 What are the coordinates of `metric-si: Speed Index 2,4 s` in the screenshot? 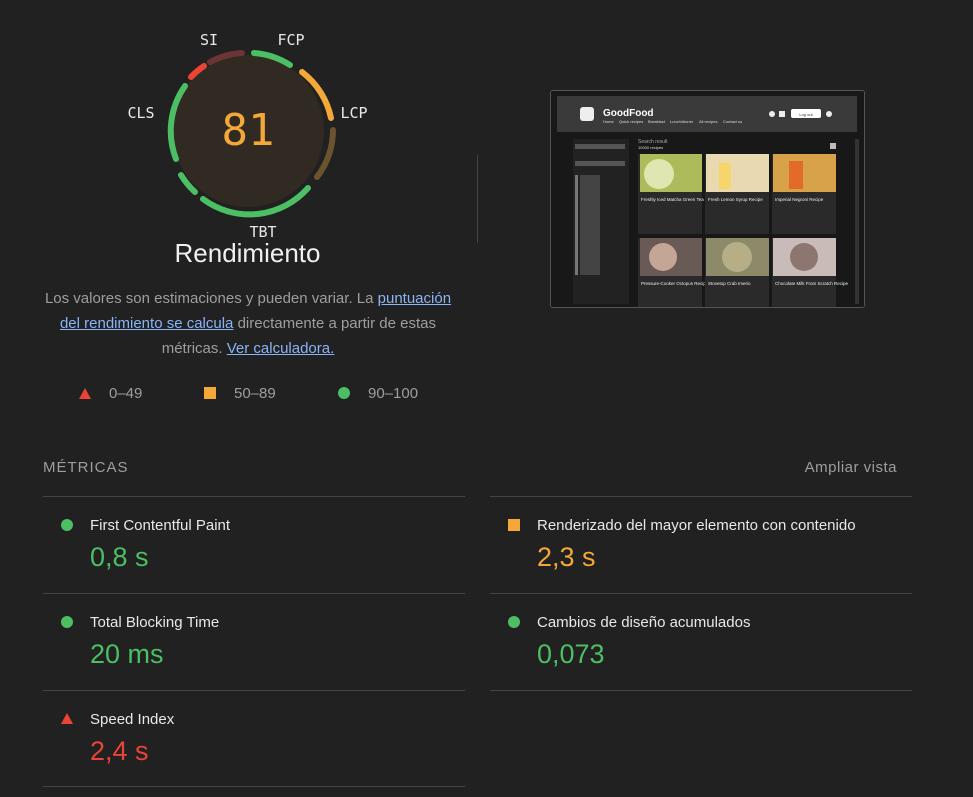 It's located at (254, 738).